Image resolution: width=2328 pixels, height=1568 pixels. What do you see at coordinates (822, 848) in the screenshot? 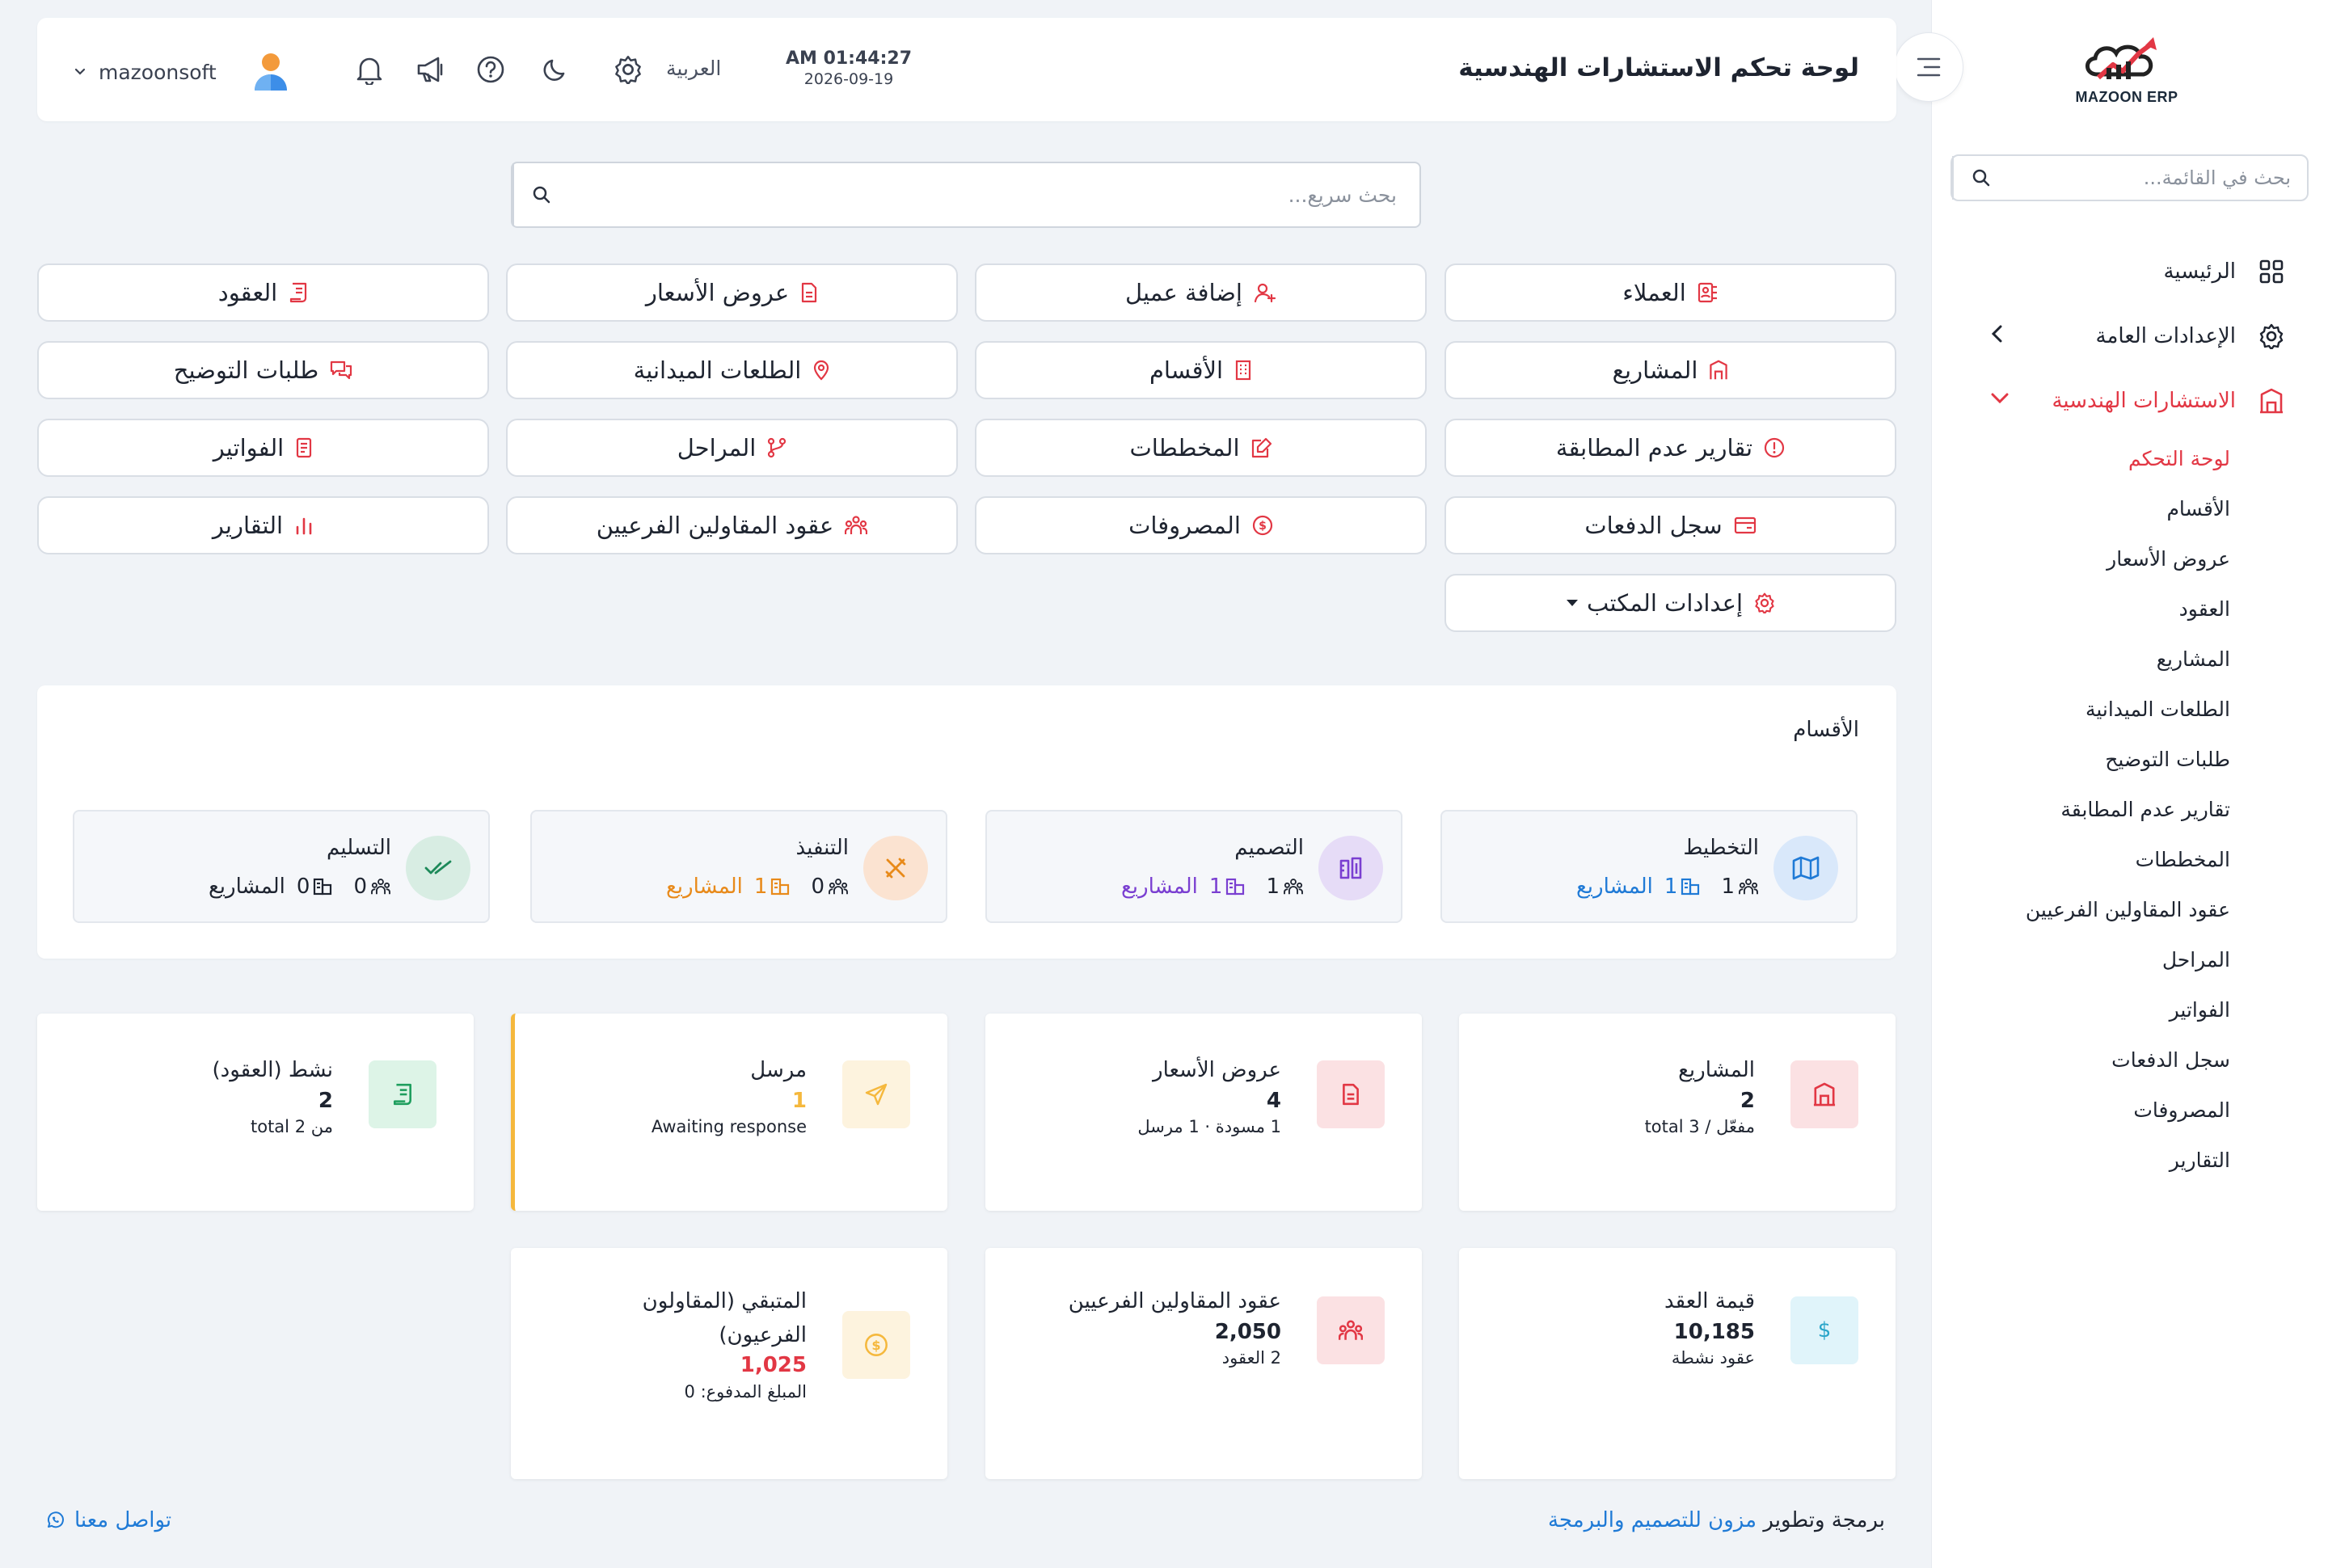
I see `department-name: التنفيذ` at bounding box center [822, 848].